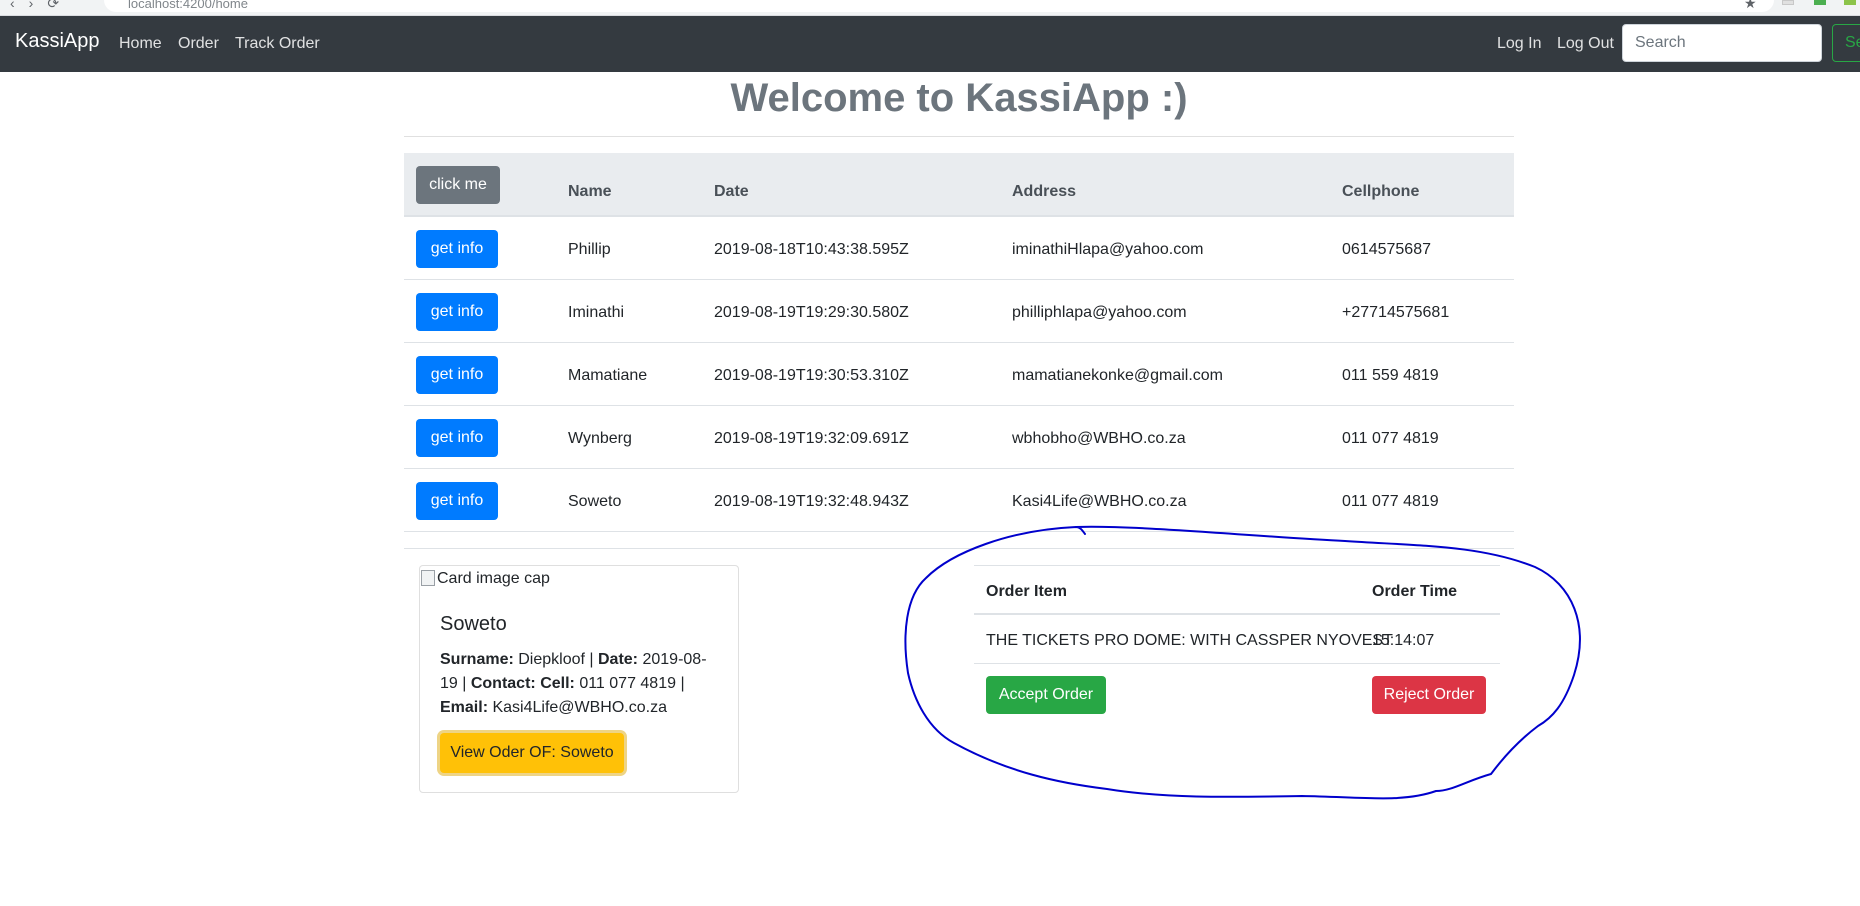 The height and width of the screenshot is (906, 1860). I want to click on search-input, so click(1722, 43).